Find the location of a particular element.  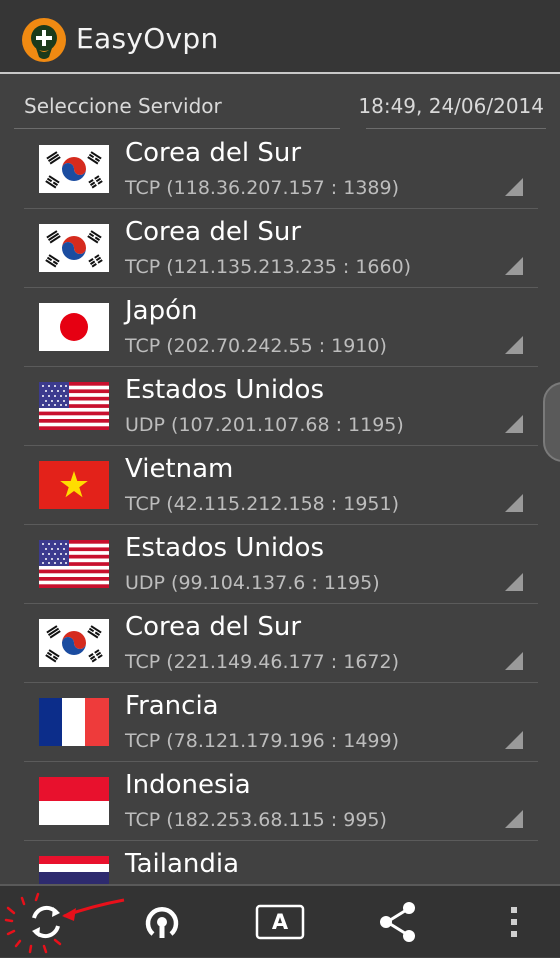

server-address: TCP (42.115.212.158 : 1951) is located at coordinates (262, 504).